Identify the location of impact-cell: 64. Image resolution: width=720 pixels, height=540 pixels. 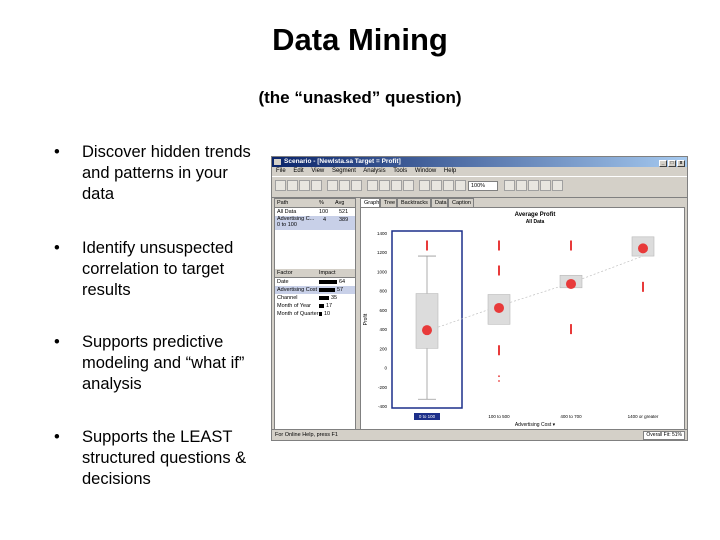
(342, 282).